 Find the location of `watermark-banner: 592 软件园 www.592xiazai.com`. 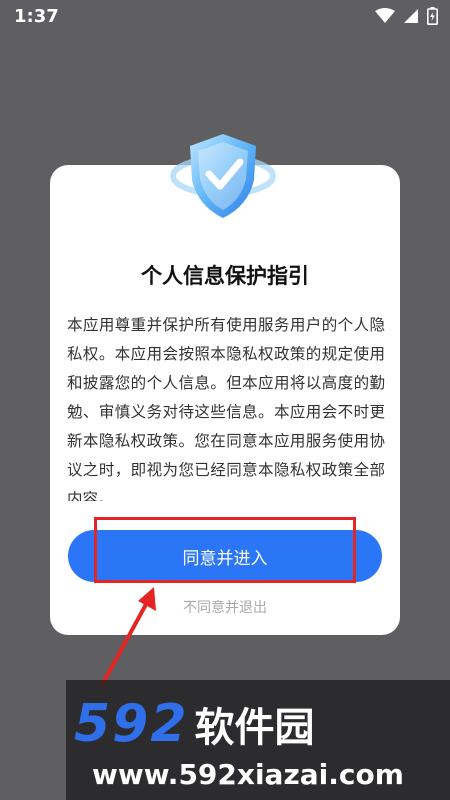

watermark-banner: 592 软件园 www.592xiazai.com is located at coordinates (258, 740).